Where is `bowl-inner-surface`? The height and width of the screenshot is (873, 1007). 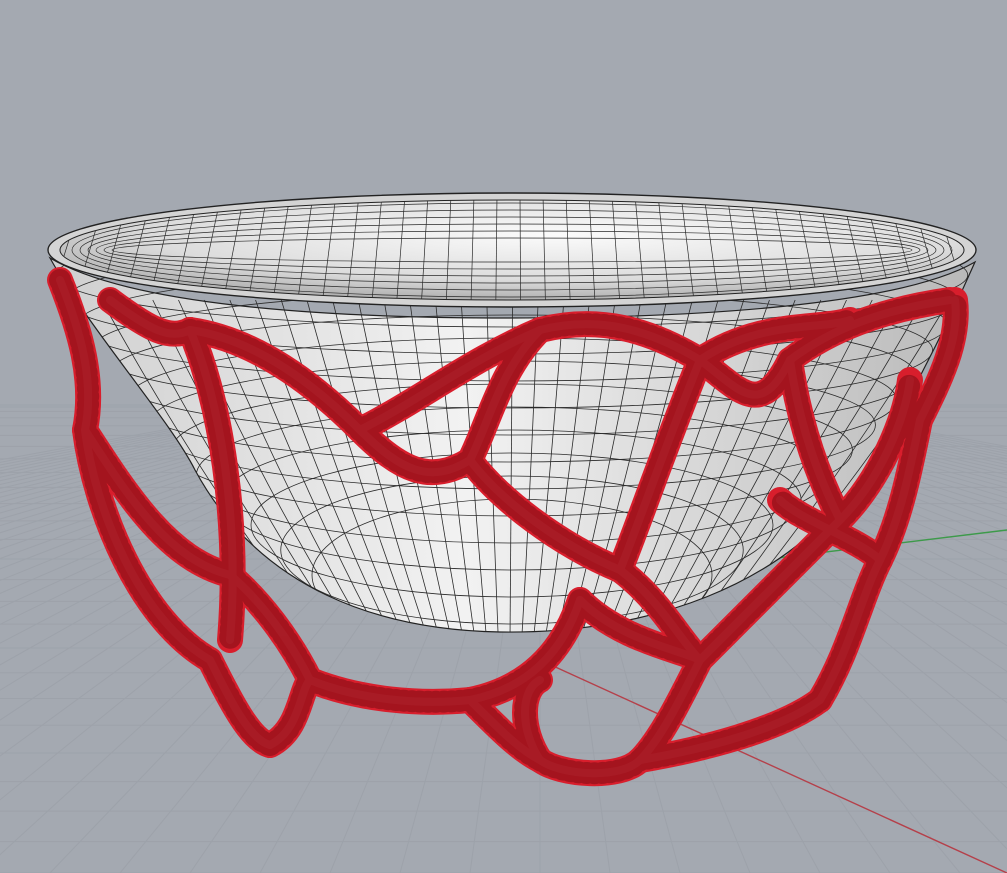
bowl-inner-surface is located at coordinates (512, 250).